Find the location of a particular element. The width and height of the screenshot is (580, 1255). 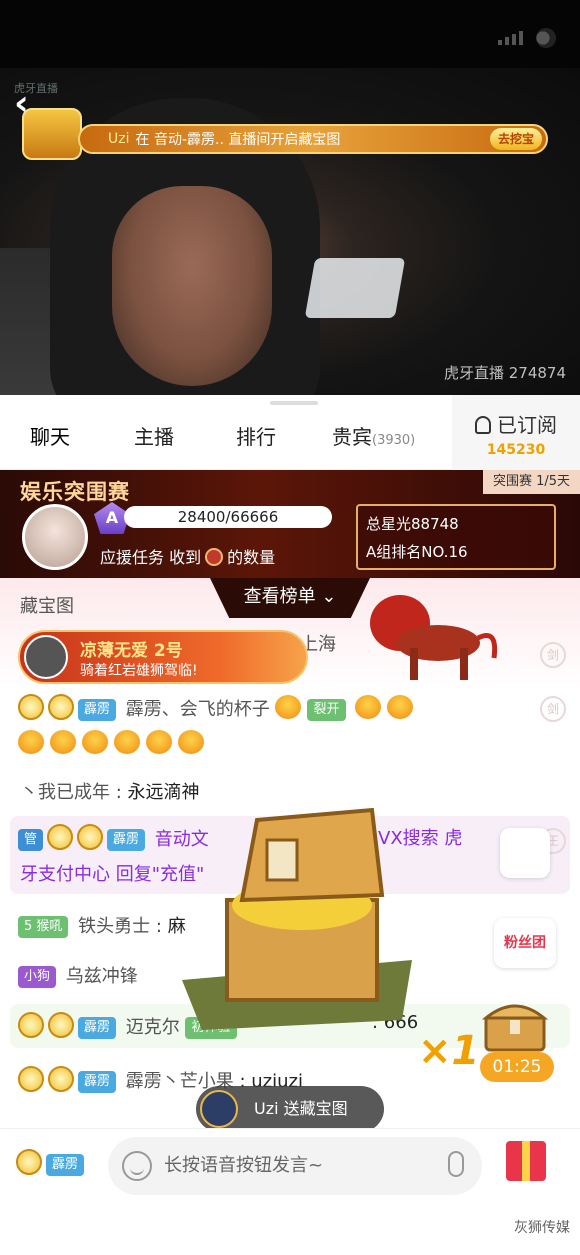

chat-username: 霹雳、会飞的杯子 is located at coordinates (197, 709).